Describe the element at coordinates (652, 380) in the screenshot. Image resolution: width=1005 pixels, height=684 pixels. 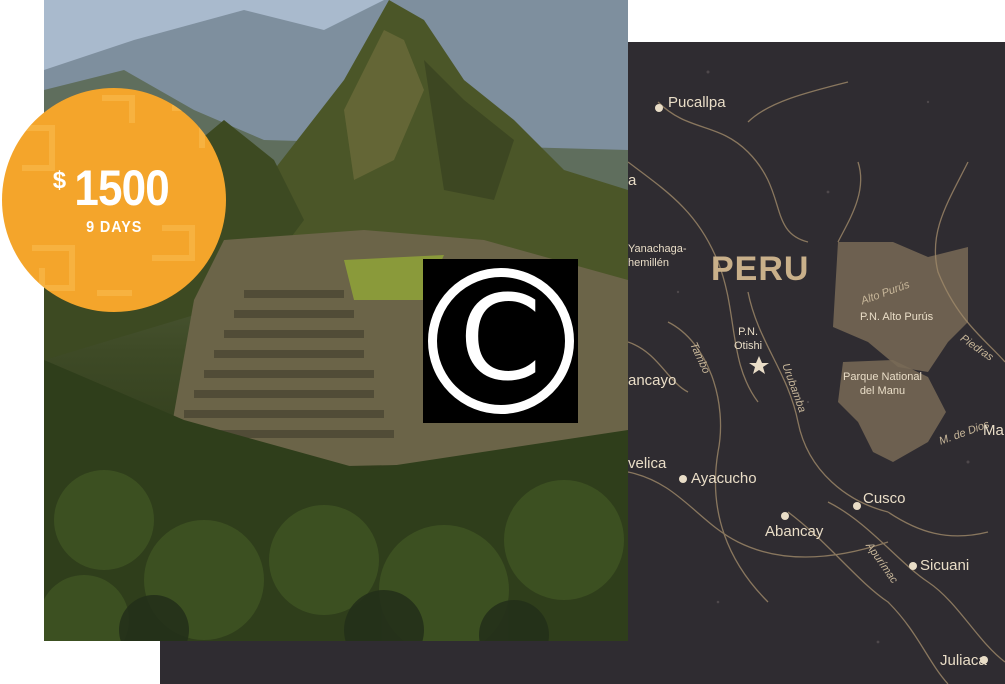
I see `city-partial-huancayo: ancayo` at that location.